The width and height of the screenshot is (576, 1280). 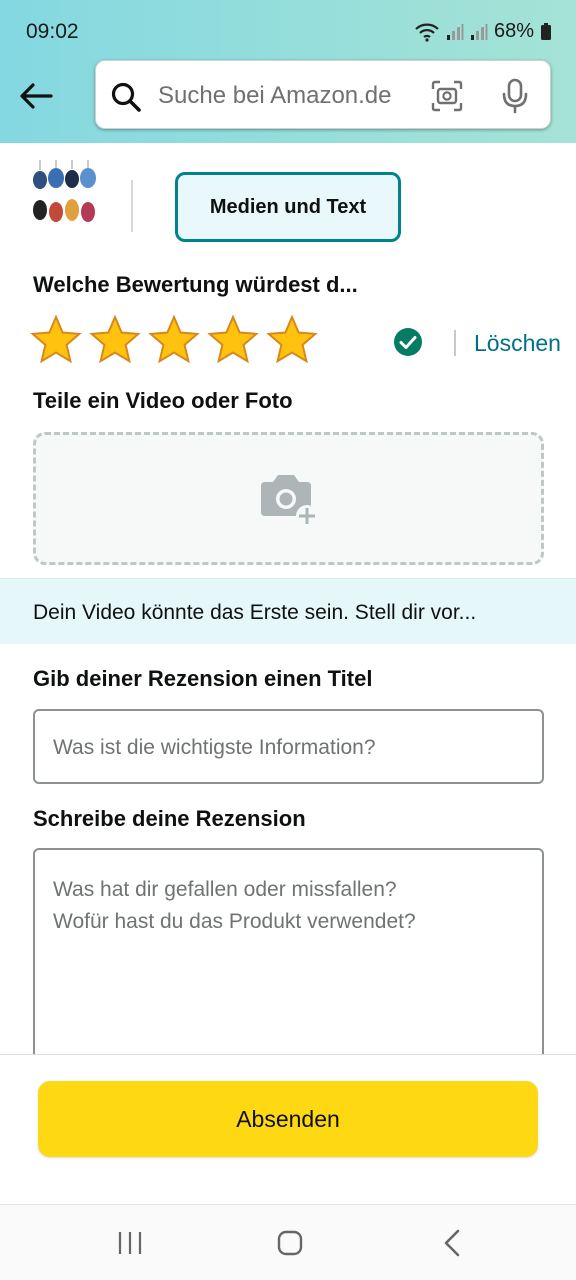 I want to click on search-icon, so click(x=126, y=97).